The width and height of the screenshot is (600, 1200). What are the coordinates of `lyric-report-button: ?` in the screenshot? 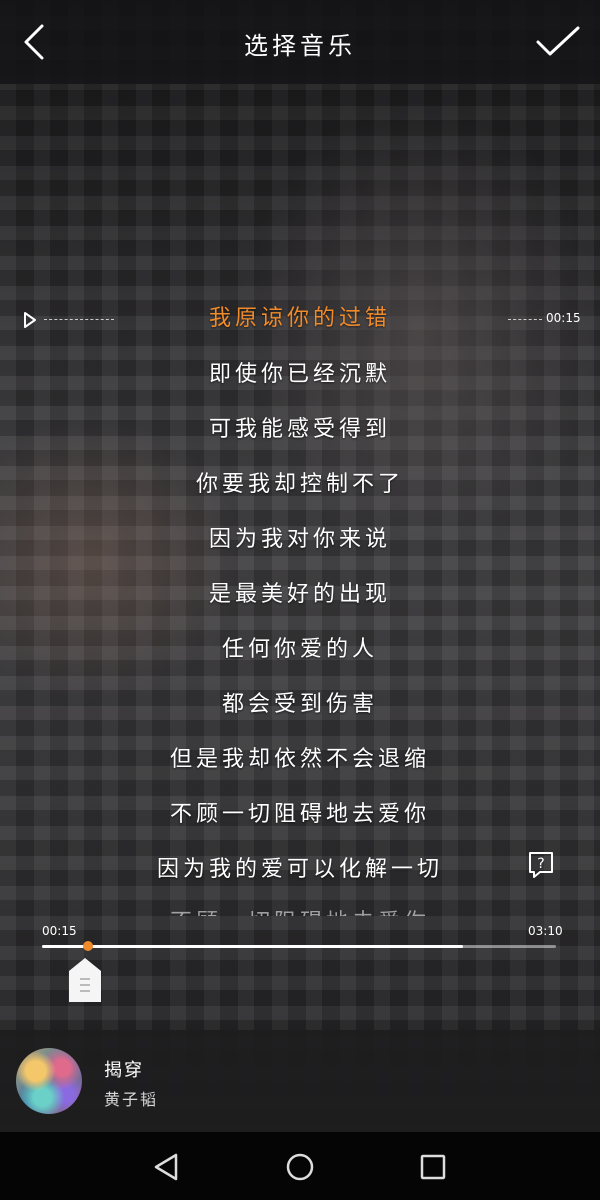 It's located at (541, 865).